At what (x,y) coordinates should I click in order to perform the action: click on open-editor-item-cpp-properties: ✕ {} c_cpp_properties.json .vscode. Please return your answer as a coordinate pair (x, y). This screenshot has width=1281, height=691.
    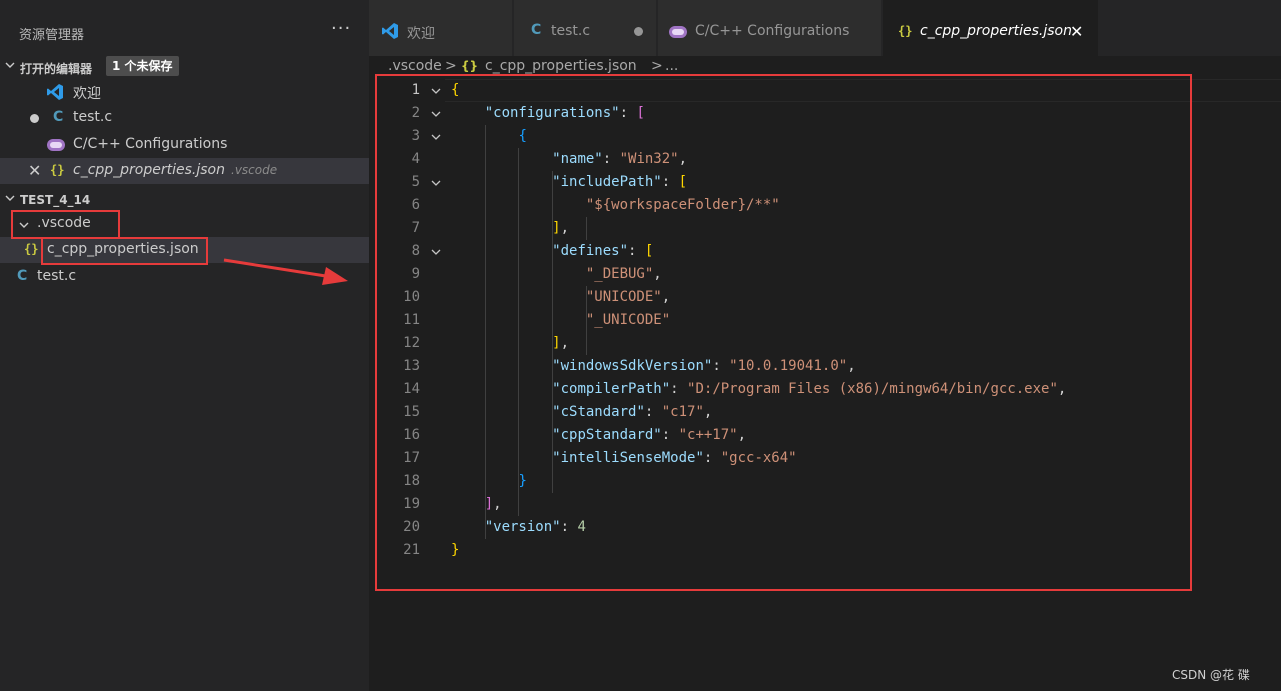
    Looking at the image, I should click on (184, 171).